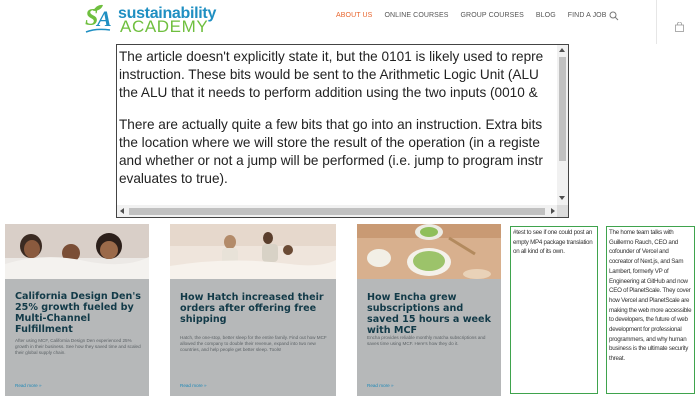  I want to click on vertical-scroll-thumb, so click(562, 109).